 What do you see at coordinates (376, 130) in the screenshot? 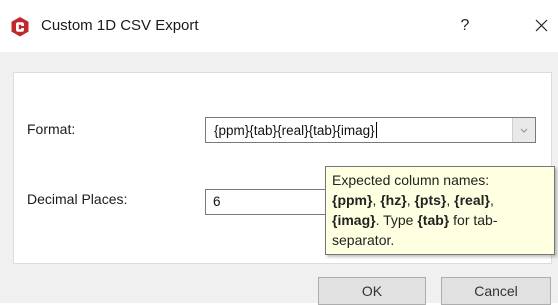
I see `text-caret` at bounding box center [376, 130].